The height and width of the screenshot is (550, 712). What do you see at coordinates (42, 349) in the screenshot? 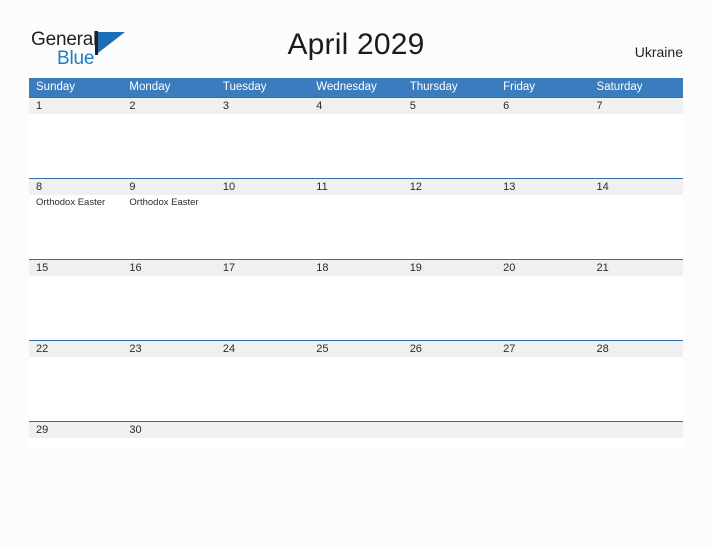
I see `day-number: 22` at bounding box center [42, 349].